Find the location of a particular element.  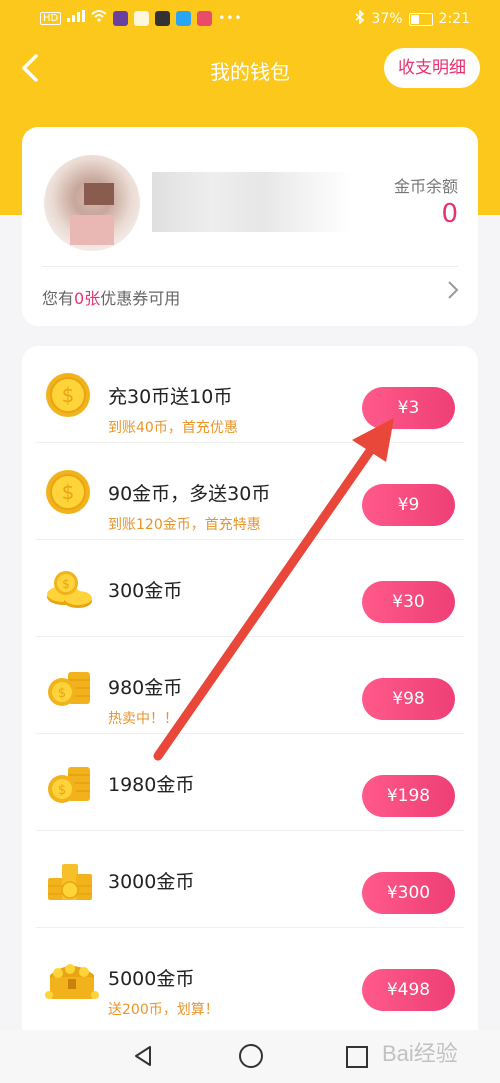

balance-label: 金币余额 is located at coordinates (425, 186).